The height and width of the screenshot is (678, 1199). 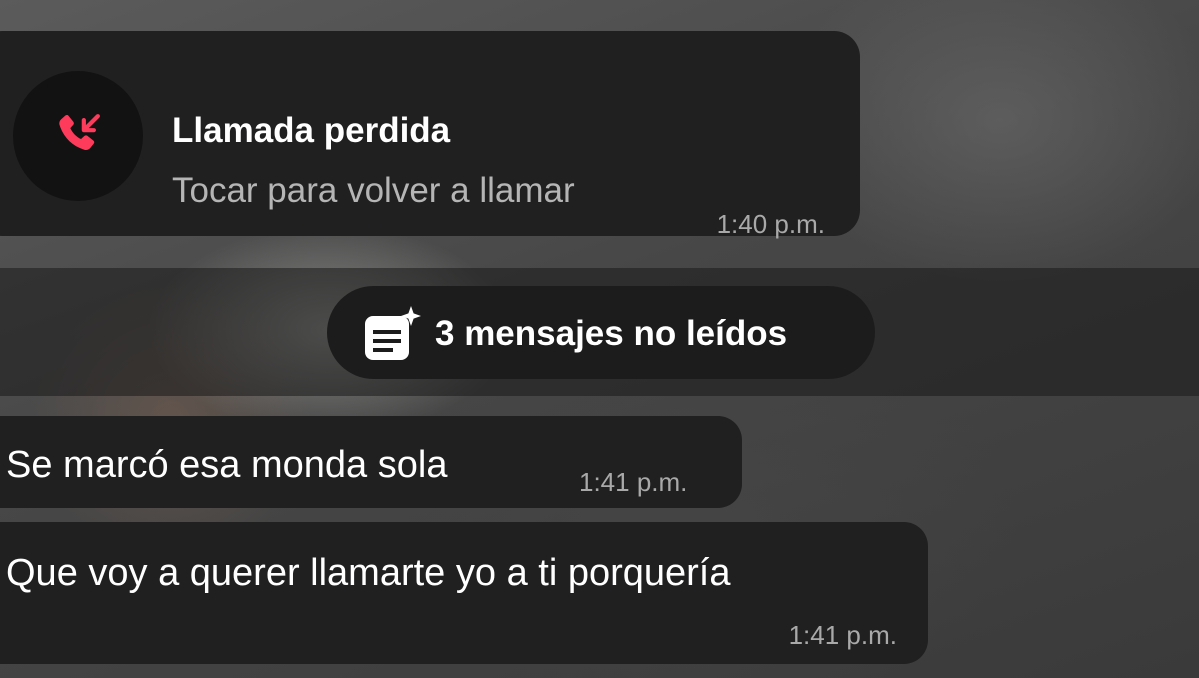 I want to click on missed-call-title: Llamada perdida, so click(x=311, y=130).